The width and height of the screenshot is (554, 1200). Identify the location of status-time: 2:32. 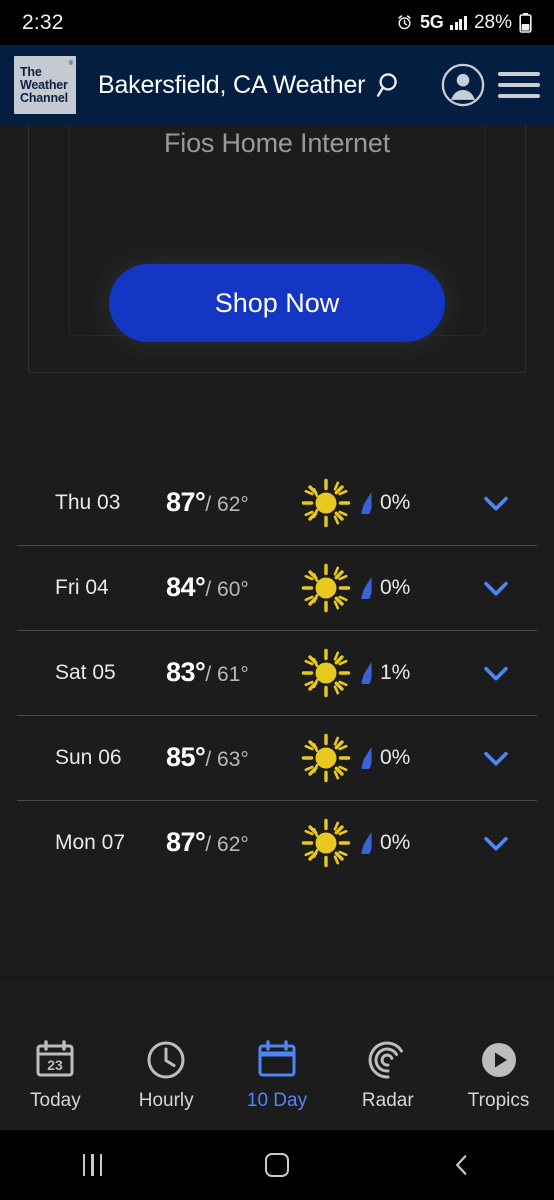
(43, 22).